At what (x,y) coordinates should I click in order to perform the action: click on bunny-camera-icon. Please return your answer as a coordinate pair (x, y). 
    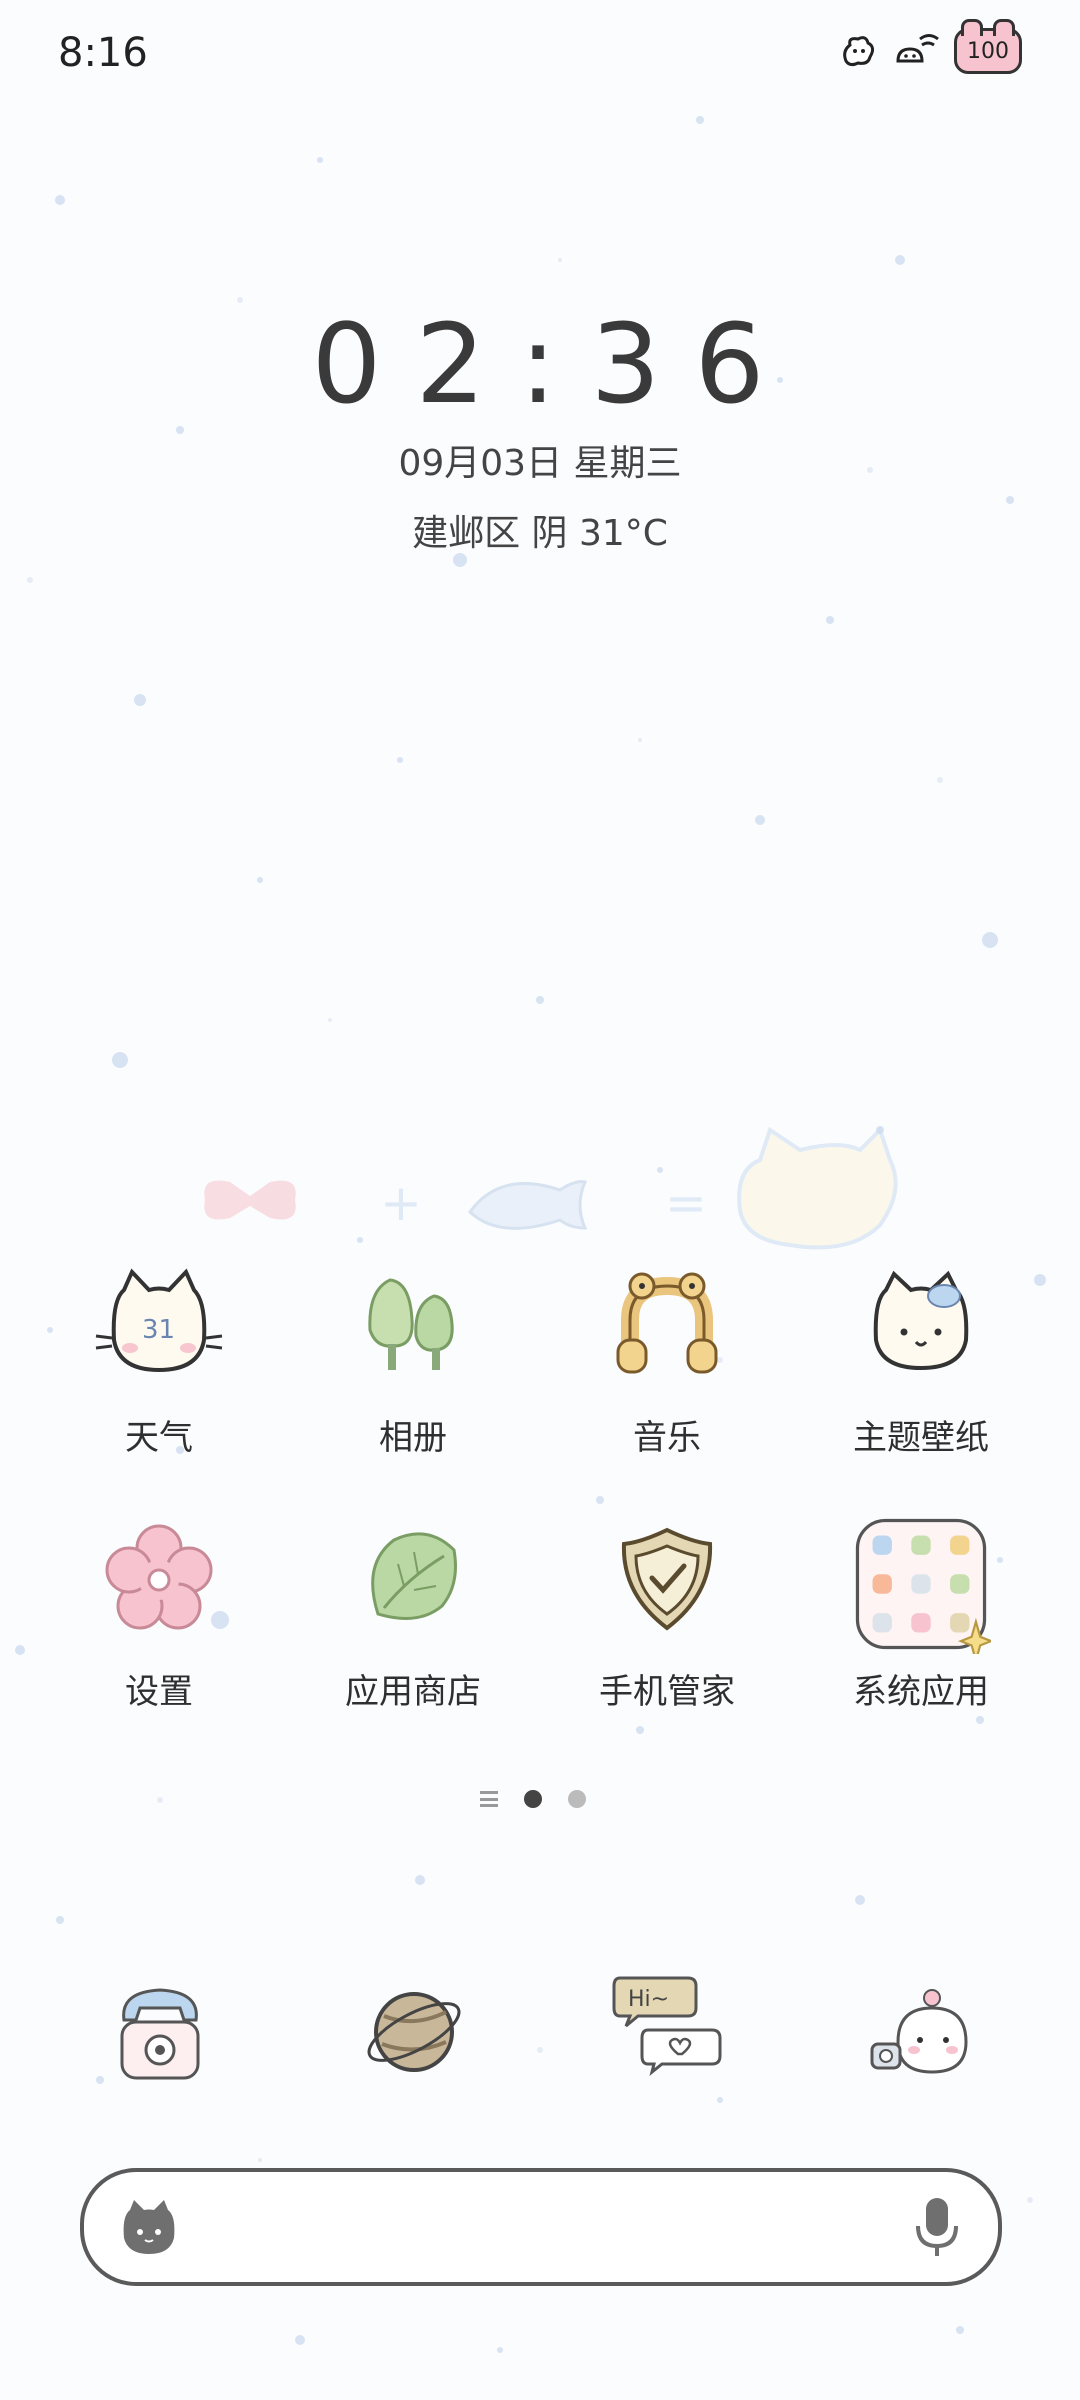
    Looking at the image, I should click on (919, 2031).